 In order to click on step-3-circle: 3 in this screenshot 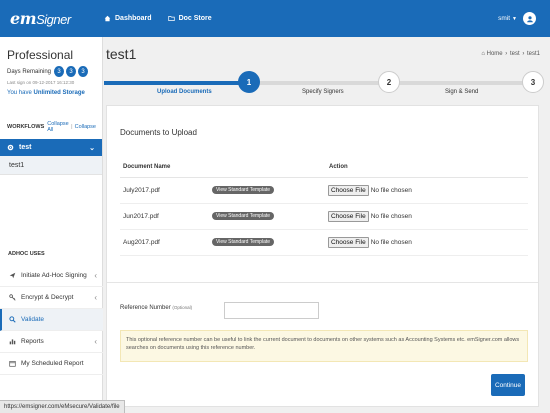, I will do `click(533, 82)`.